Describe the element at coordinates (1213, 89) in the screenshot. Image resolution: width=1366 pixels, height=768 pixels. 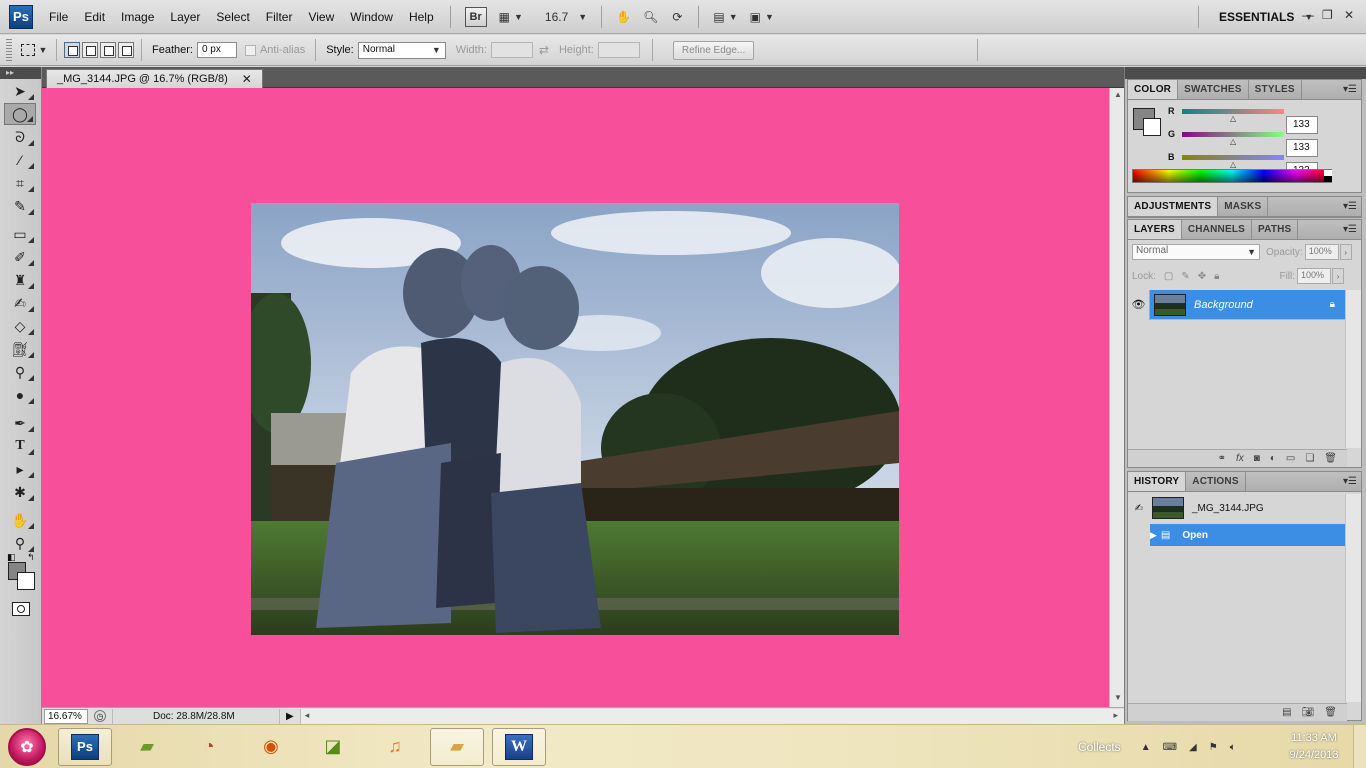
I see `tab-swatches: SWATCHES` at that location.